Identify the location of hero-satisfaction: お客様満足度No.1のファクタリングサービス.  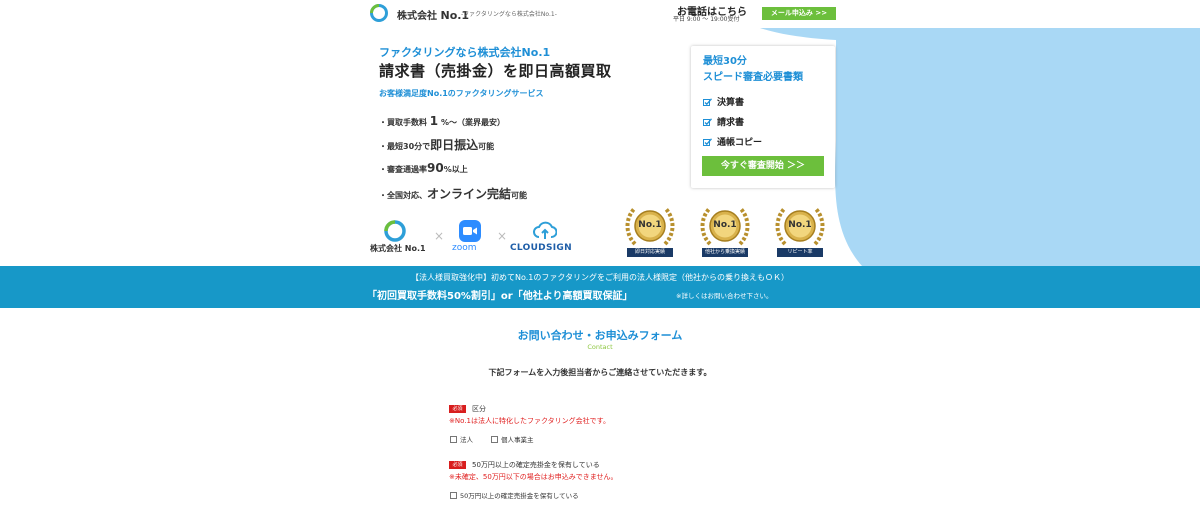
(461, 93).